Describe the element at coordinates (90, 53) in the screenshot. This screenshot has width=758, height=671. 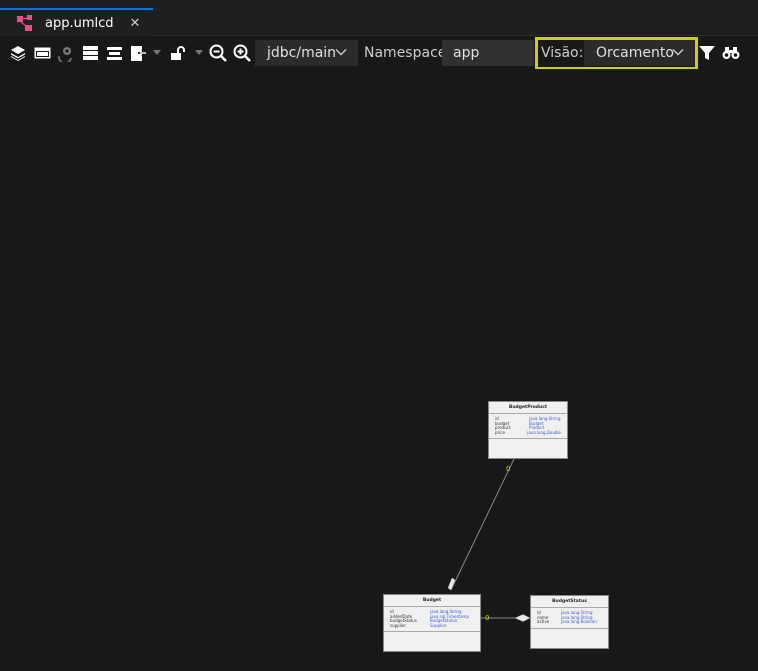
I see `stack-icon` at that location.